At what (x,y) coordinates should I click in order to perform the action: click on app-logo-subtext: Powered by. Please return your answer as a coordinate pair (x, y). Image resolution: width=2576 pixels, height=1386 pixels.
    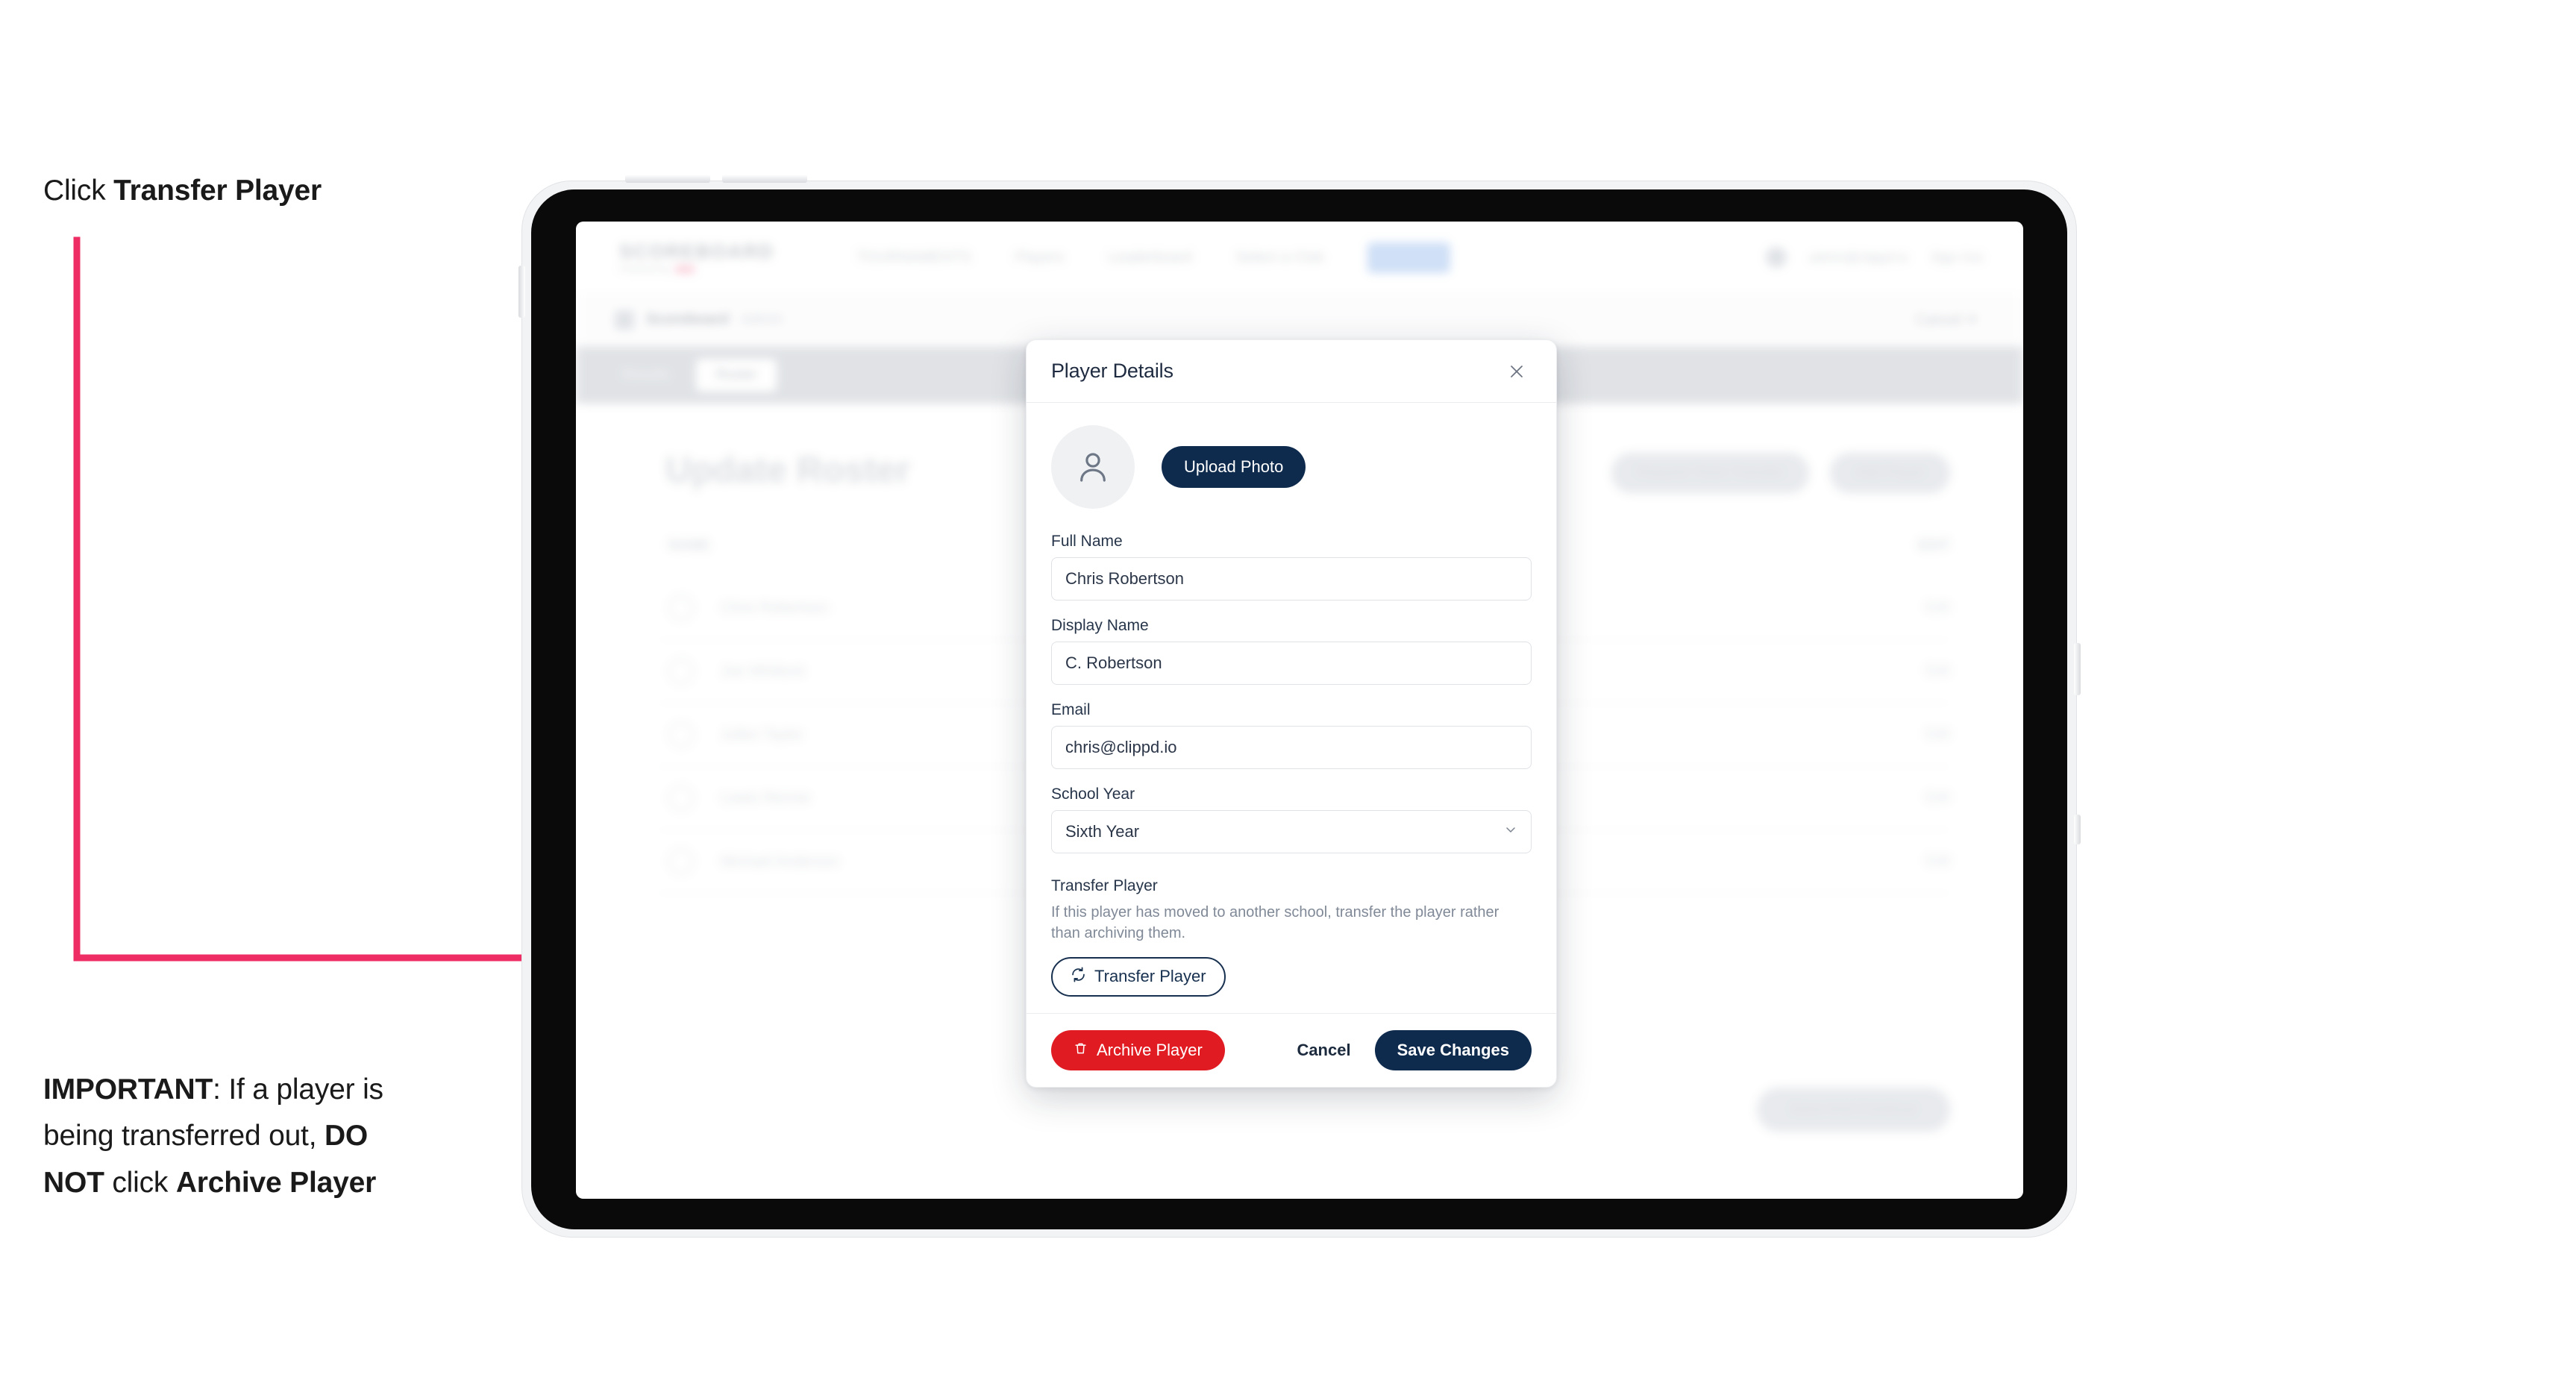
    Looking at the image, I should click on (696, 269).